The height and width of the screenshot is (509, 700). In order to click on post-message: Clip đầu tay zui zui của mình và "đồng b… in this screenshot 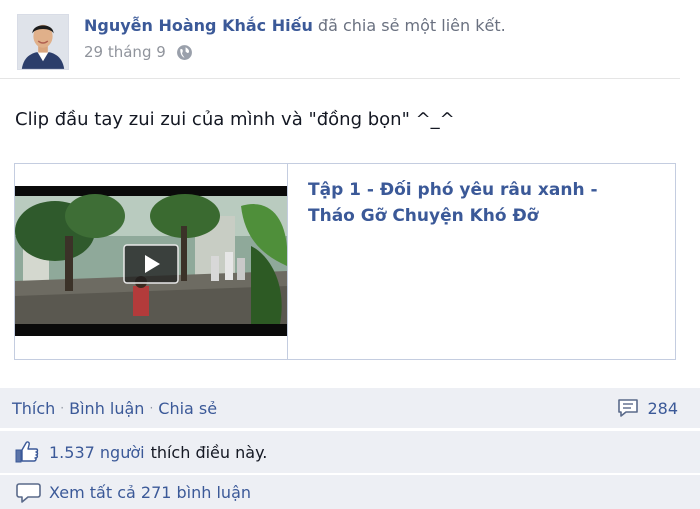, I will do `click(235, 119)`.